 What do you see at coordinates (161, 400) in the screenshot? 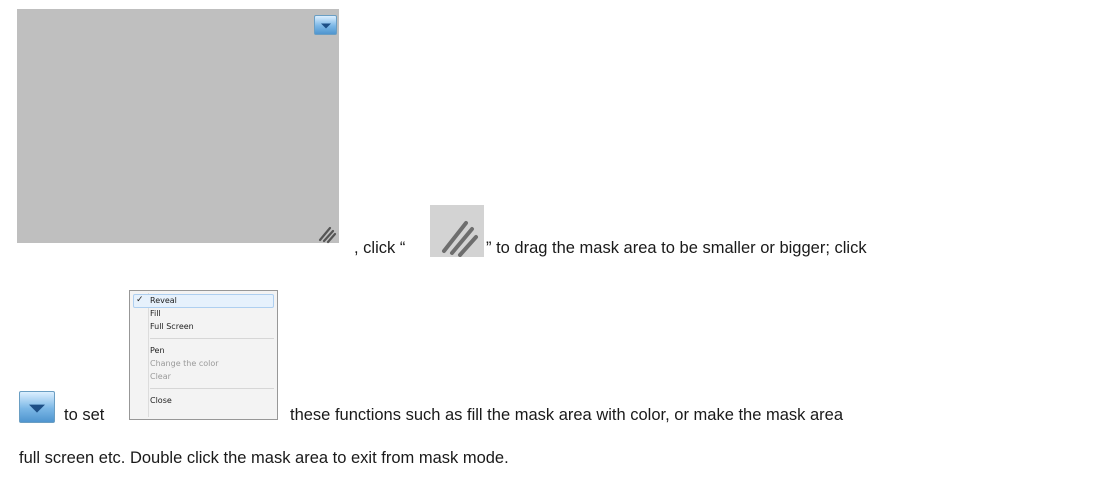
I see `menu-item-close: Close` at bounding box center [161, 400].